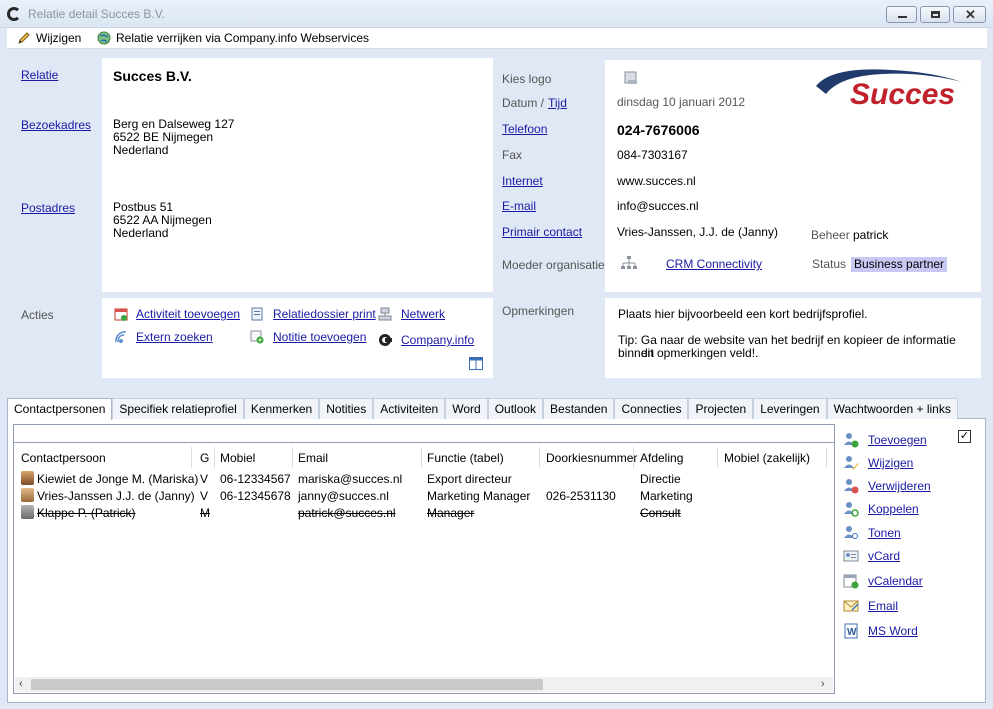  What do you see at coordinates (631, 78) in the screenshot?
I see `choose-logo-icon` at bounding box center [631, 78].